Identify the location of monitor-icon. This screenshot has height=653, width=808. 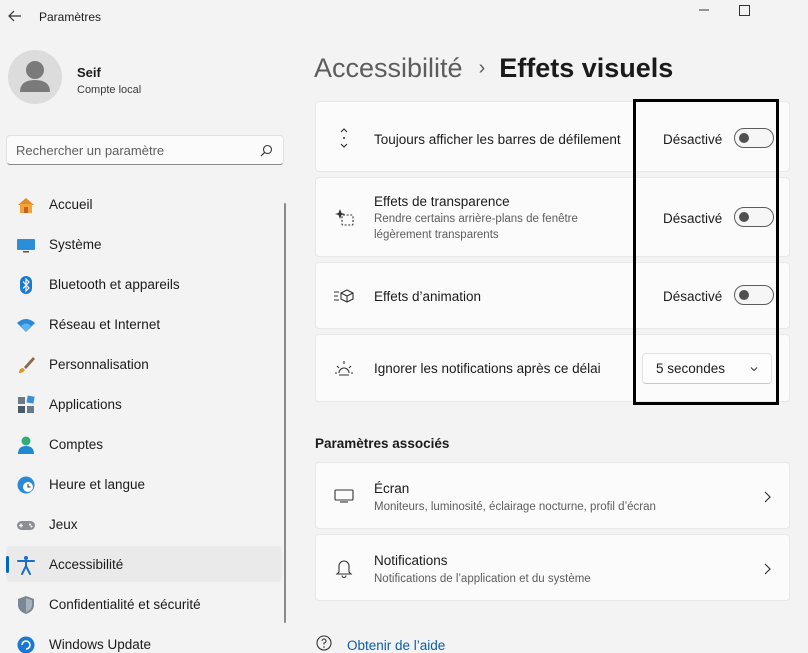
(344, 496).